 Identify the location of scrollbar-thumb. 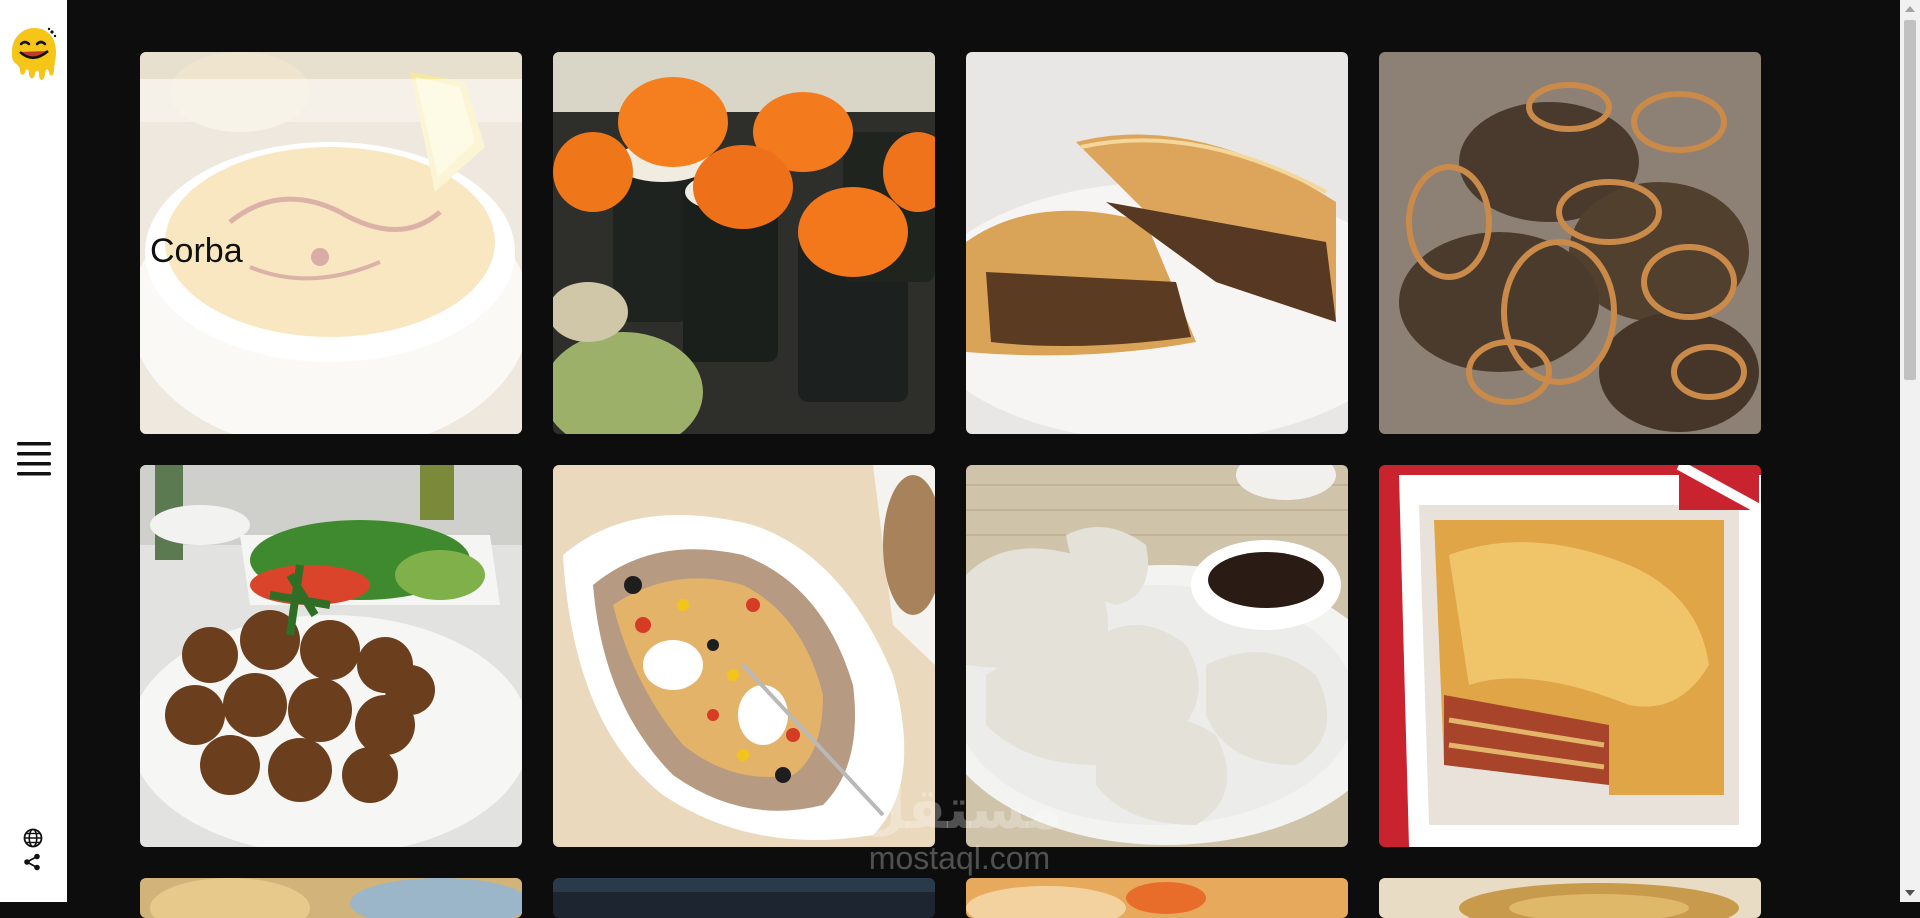
(1910, 200).